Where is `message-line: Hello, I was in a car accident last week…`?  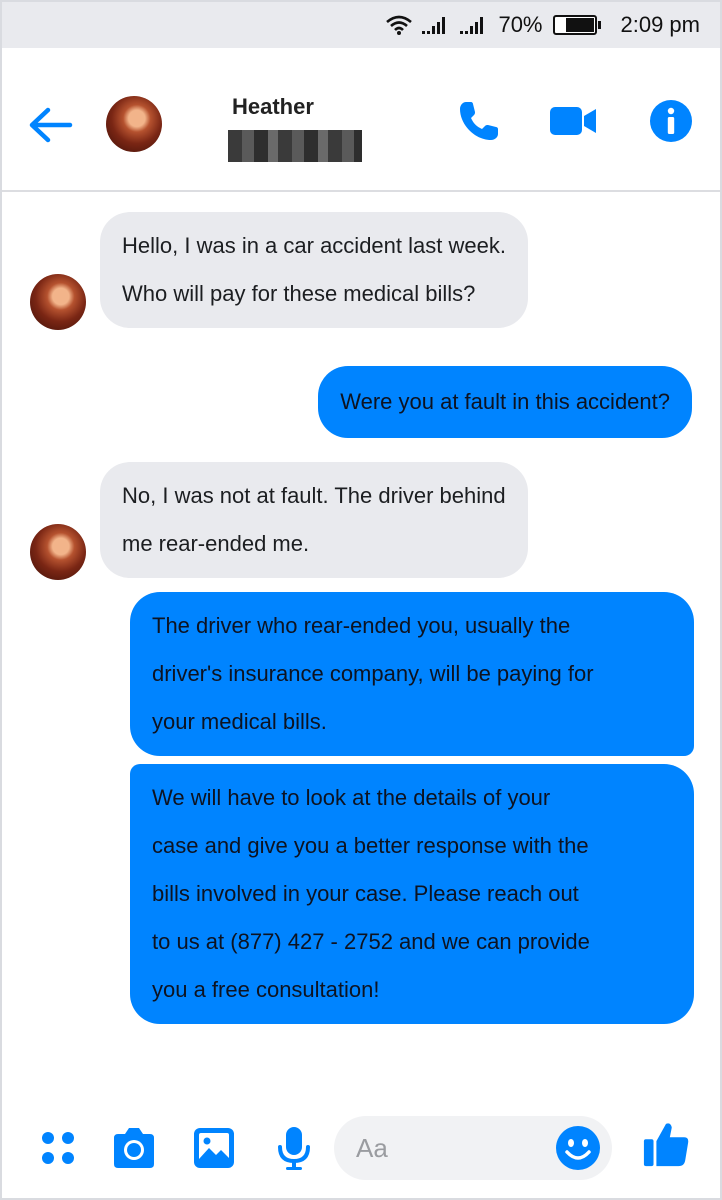 message-line: Hello, I was in a car accident last week… is located at coordinates (314, 245).